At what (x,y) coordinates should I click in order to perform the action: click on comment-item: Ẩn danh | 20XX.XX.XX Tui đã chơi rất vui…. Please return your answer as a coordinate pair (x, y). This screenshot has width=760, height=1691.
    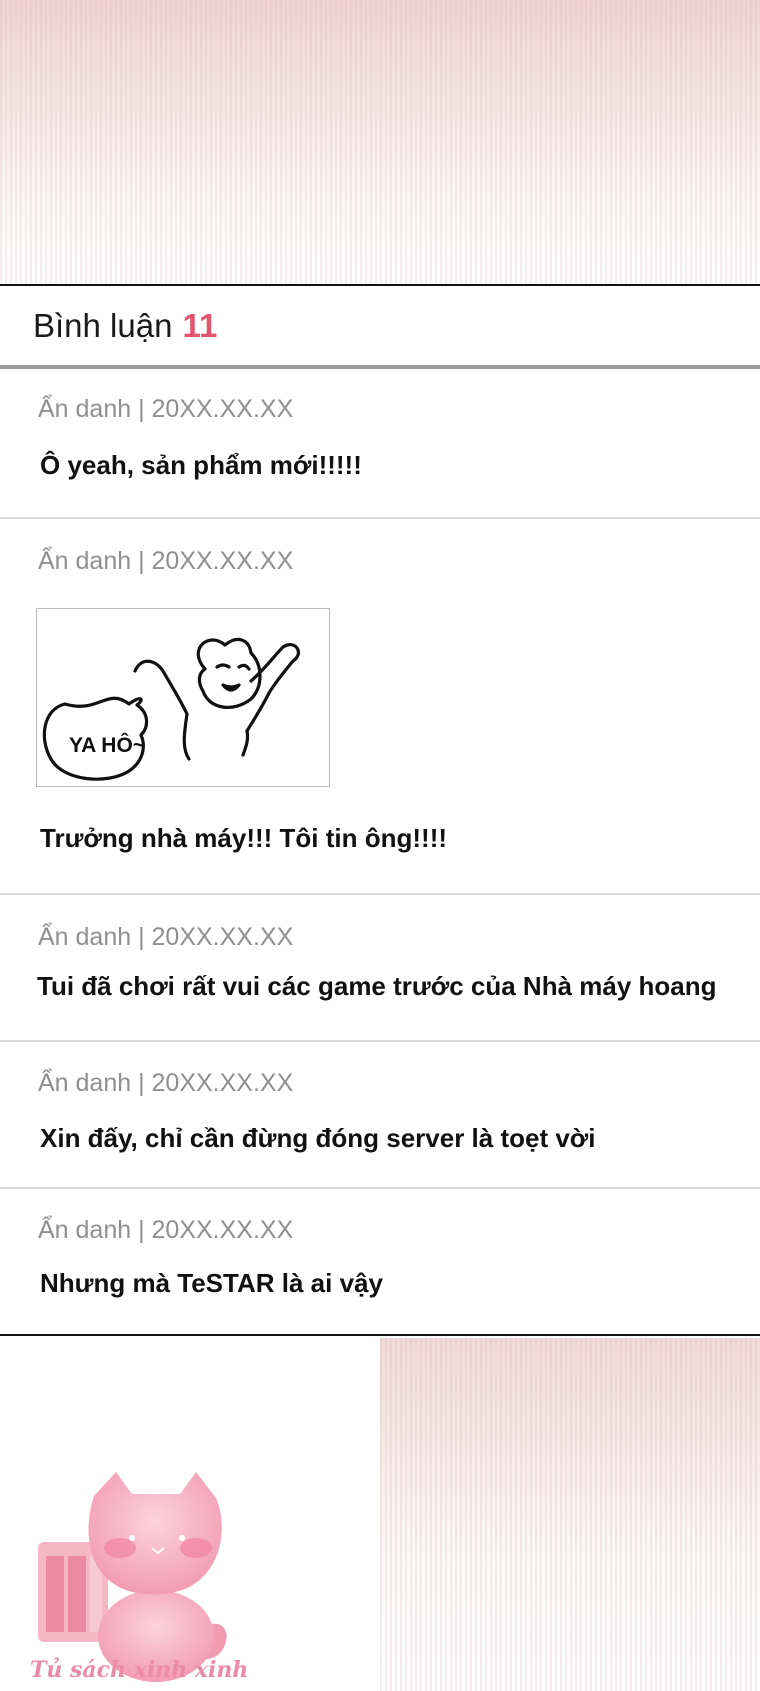
    Looking at the image, I should click on (380, 968).